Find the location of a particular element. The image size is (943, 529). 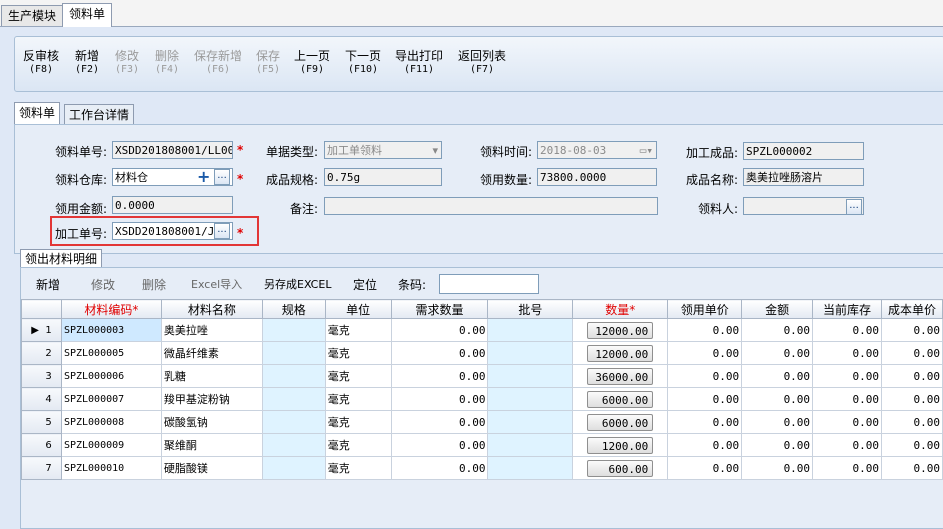

cell-name: 奥美拉唑 is located at coordinates (211, 330).